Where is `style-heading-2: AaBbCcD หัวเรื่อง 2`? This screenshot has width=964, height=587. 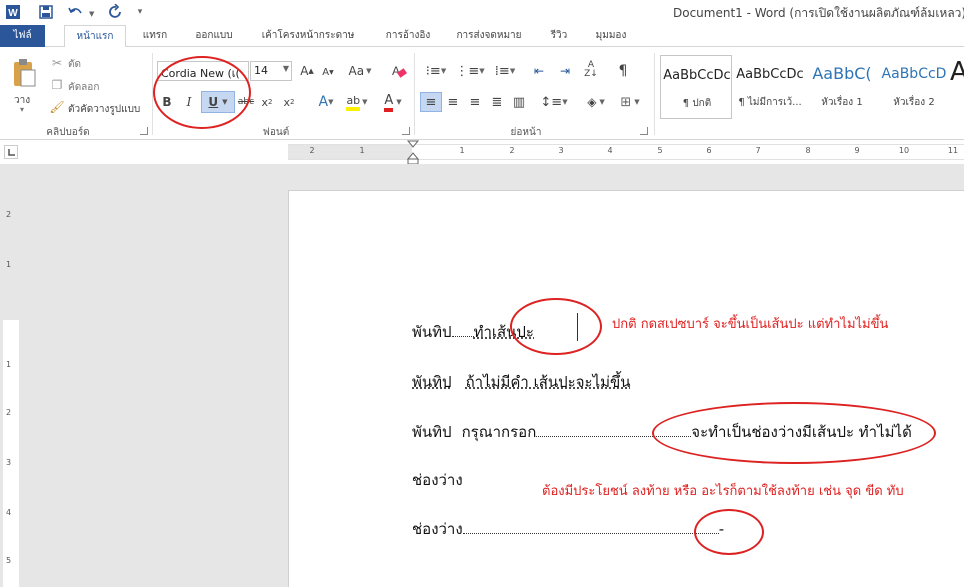
style-heading-2: AaBbCcD หัวเรื่อง 2 is located at coordinates (914, 87).